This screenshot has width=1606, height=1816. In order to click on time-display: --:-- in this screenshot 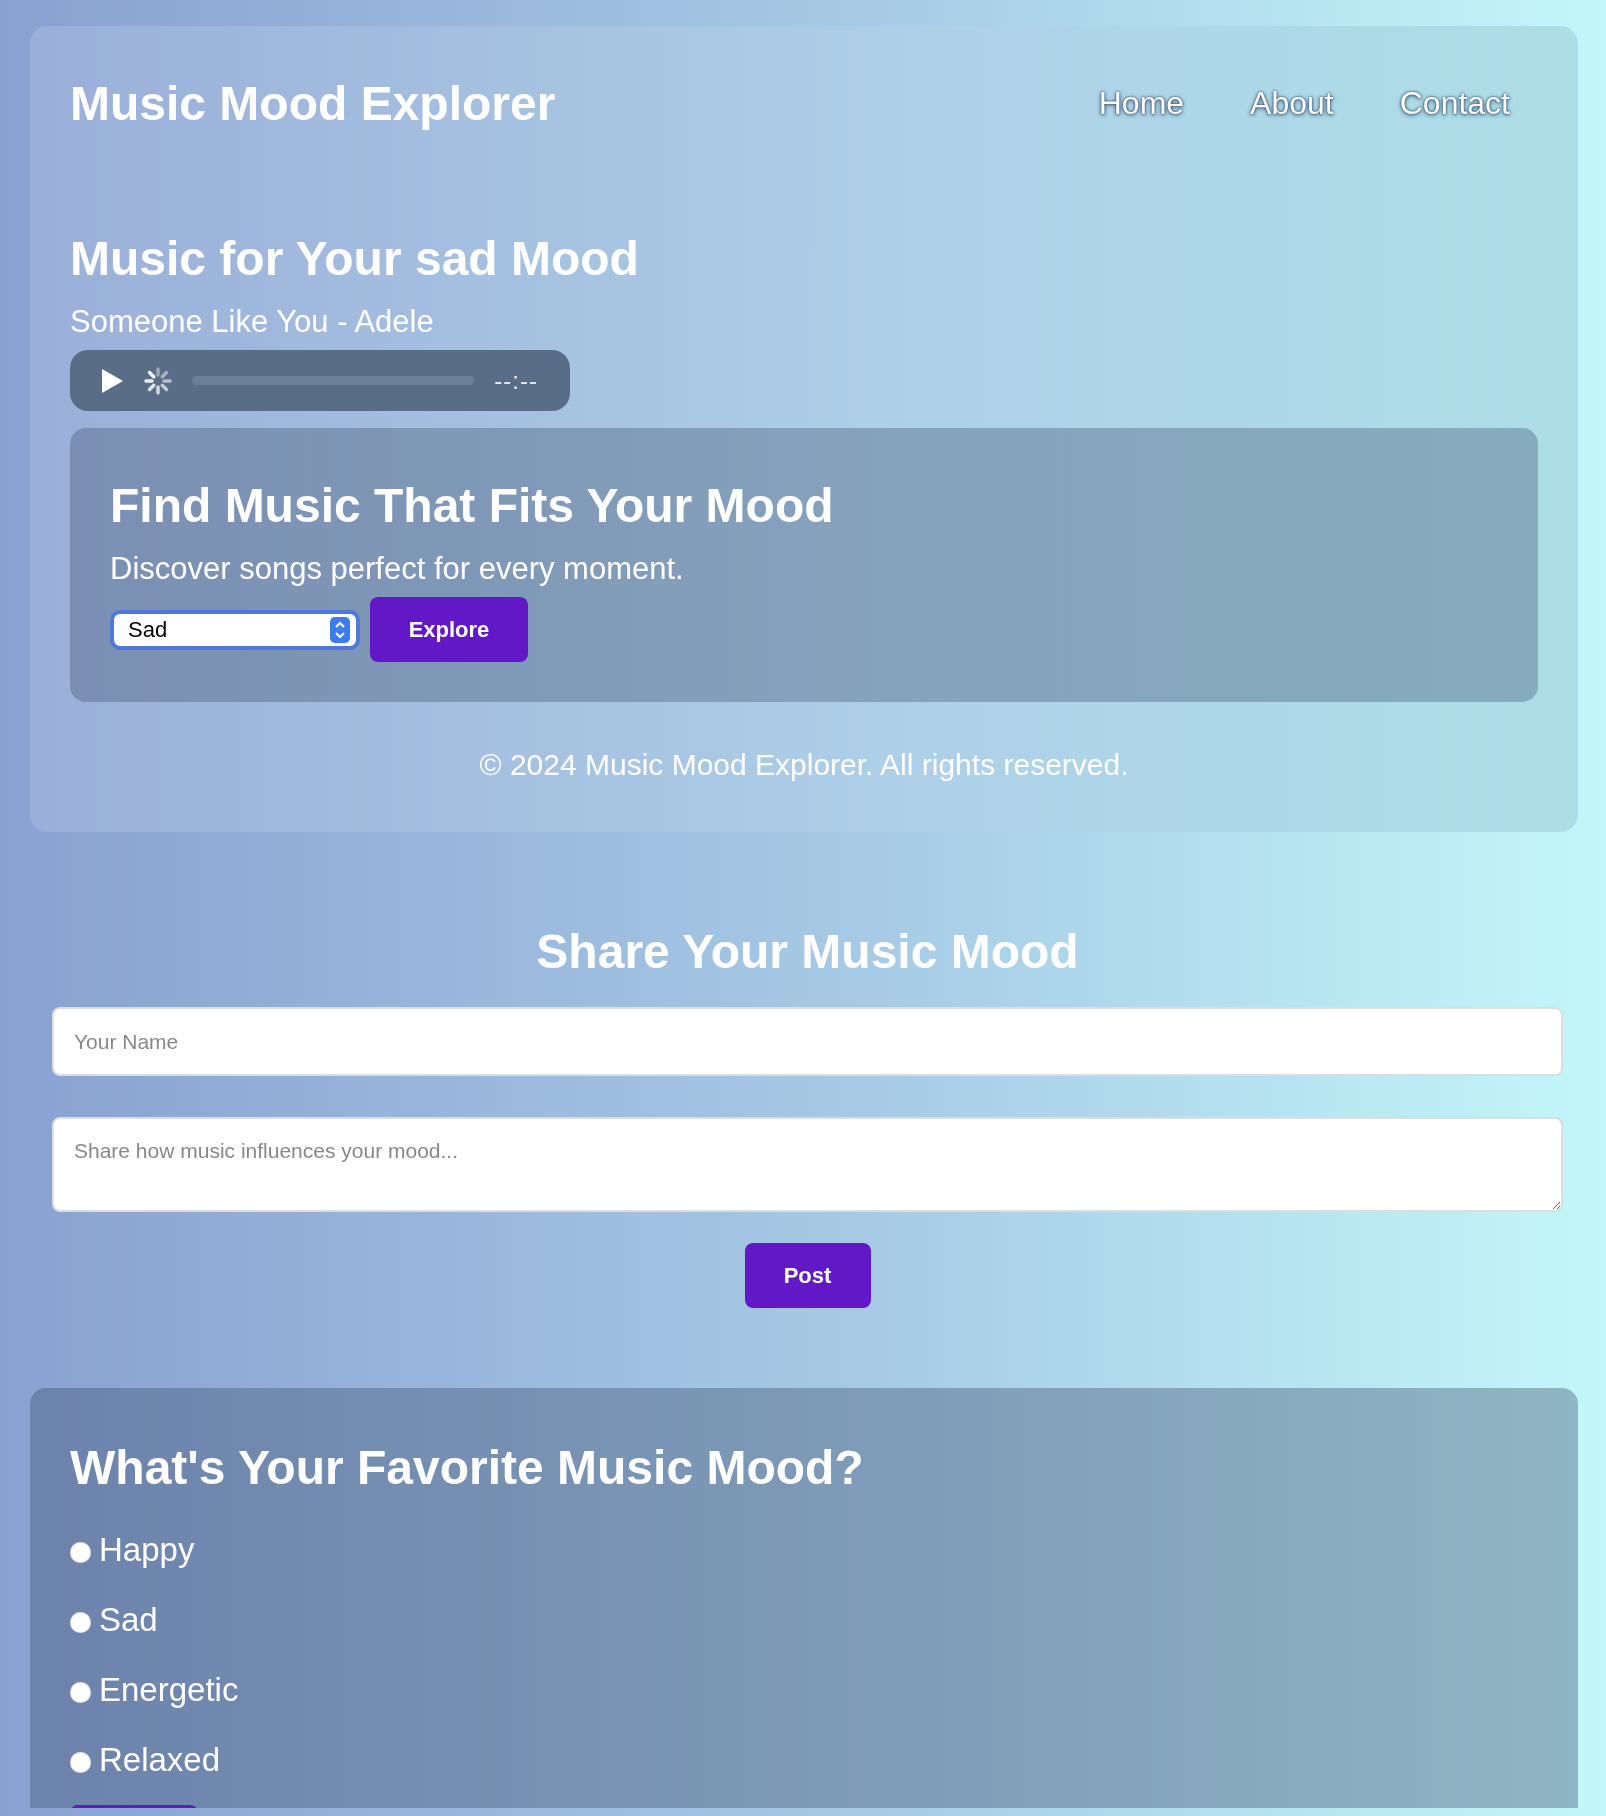, I will do `click(516, 380)`.